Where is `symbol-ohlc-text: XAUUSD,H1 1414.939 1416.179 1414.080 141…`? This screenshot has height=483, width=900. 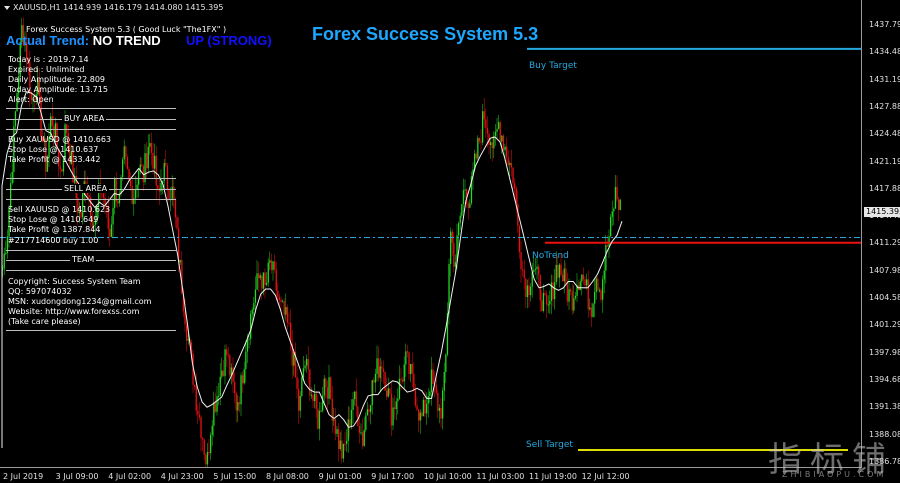
symbol-ohlc-text: XAUUSD,H1 1414.939 1416.179 1414.080 141… is located at coordinates (118, 7).